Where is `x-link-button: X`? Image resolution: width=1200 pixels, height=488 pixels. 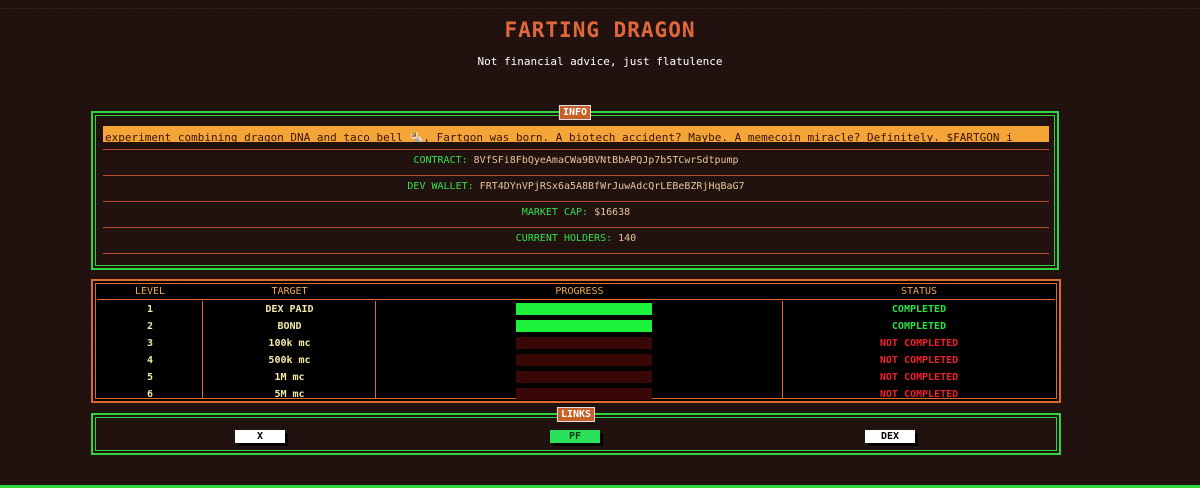 x-link-button: X is located at coordinates (260, 436).